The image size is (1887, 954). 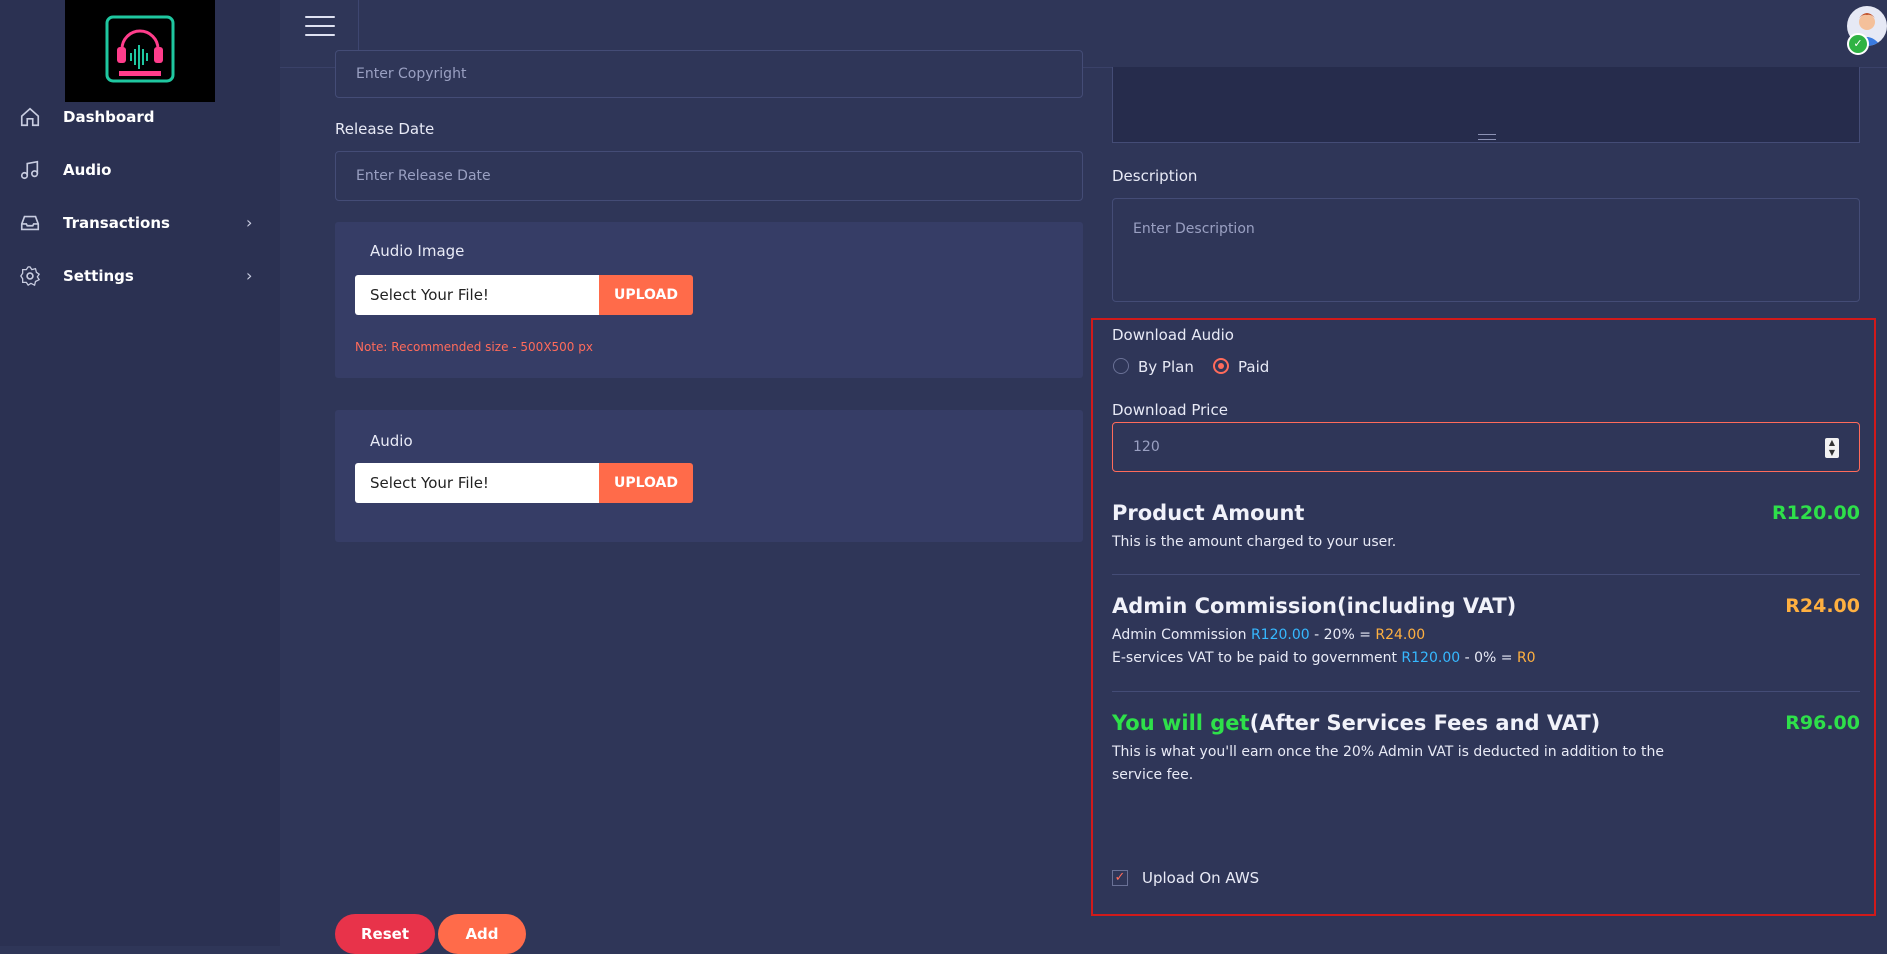 What do you see at coordinates (1166, 367) in the screenshot?
I see `radio-by-plan-label: By Plan` at bounding box center [1166, 367].